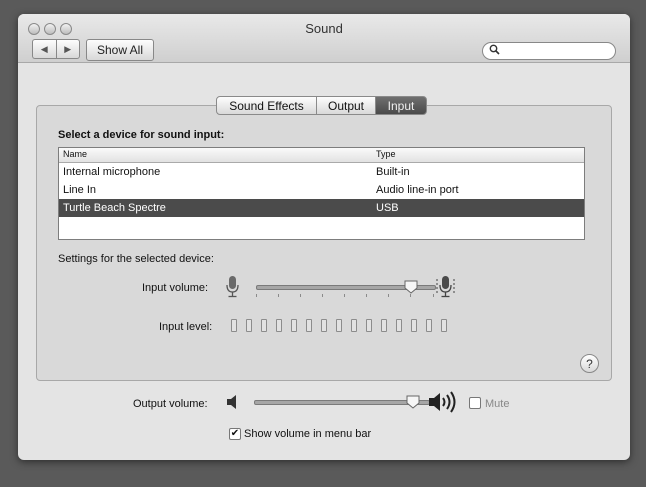  What do you see at coordinates (344, 326) in the screenshot?
I see `input-level-meter` at bounding box center [344, 326].